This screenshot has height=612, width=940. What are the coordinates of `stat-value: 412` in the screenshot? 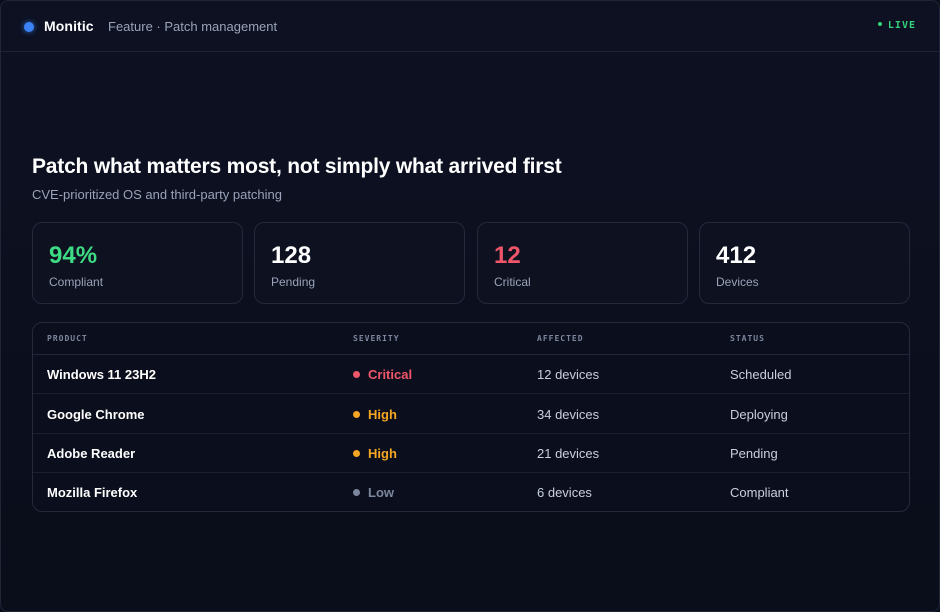 It's located at (736, 255).